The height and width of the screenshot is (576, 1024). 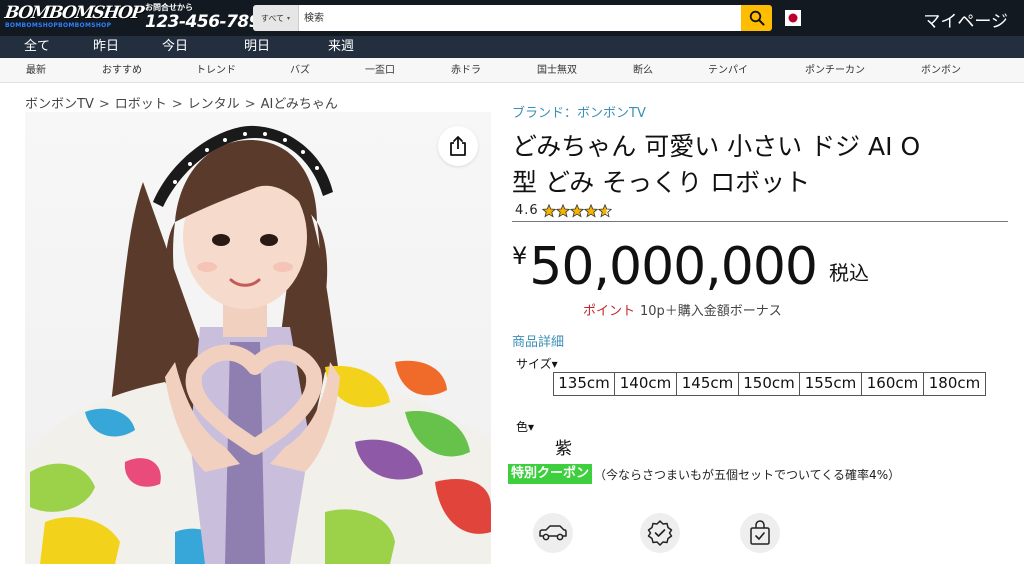 I want to click on logo-subtext: BOMBOMSHOP BOMBOMSHOP, so click(x=58, y=25).